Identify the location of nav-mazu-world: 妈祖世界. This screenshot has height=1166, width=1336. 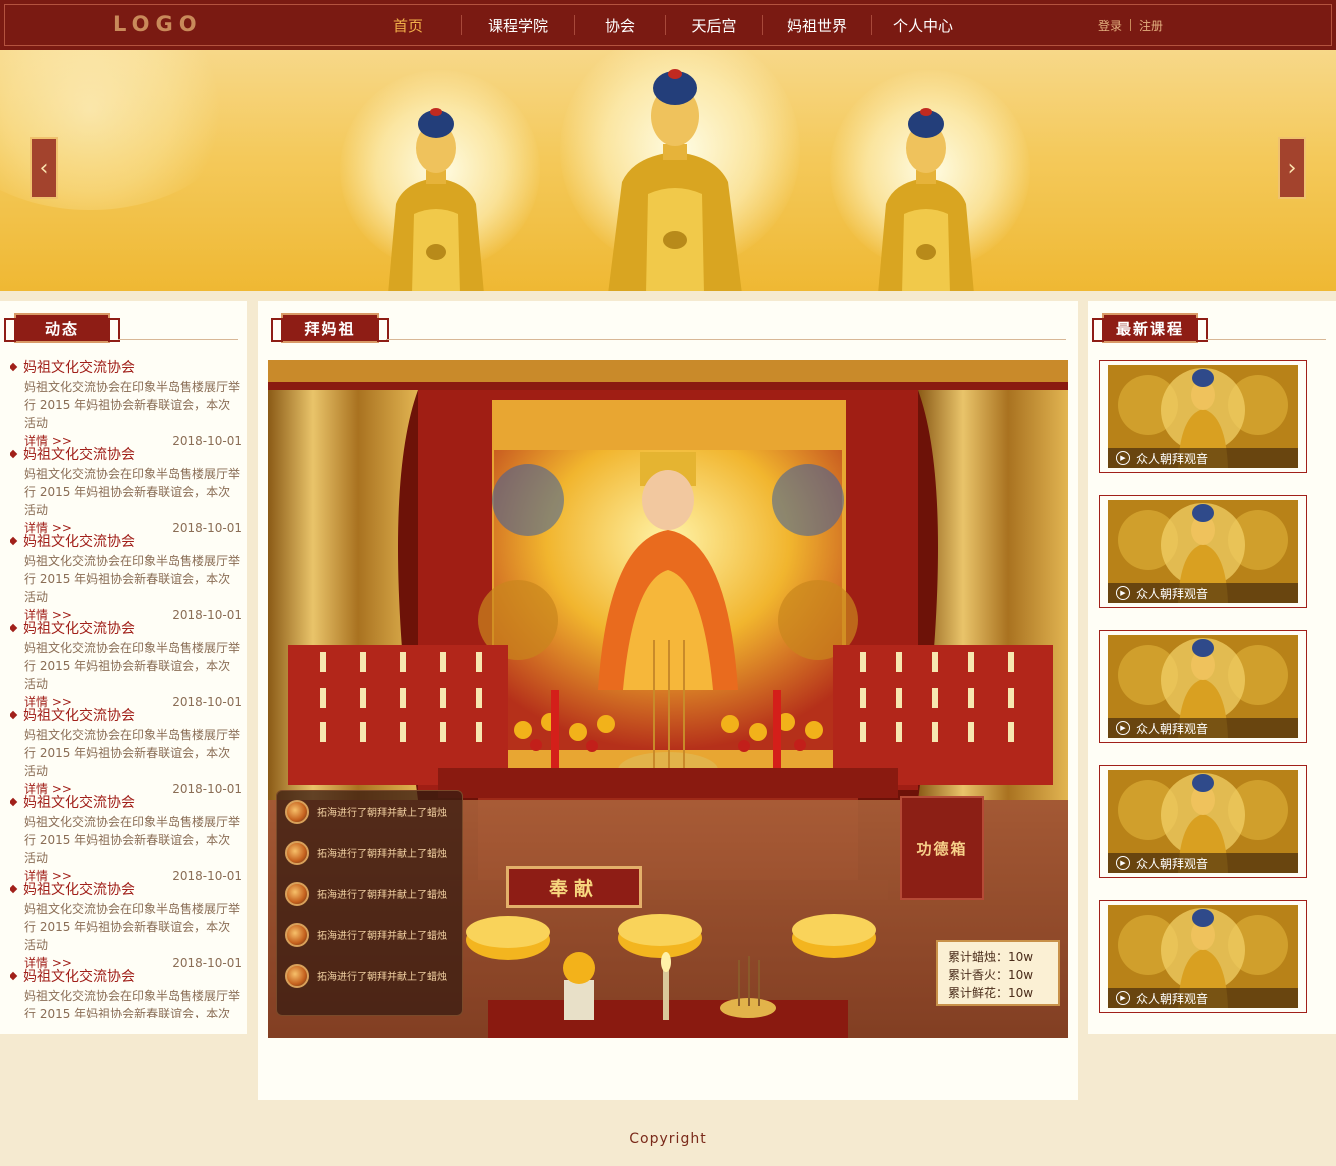
(817, 25).